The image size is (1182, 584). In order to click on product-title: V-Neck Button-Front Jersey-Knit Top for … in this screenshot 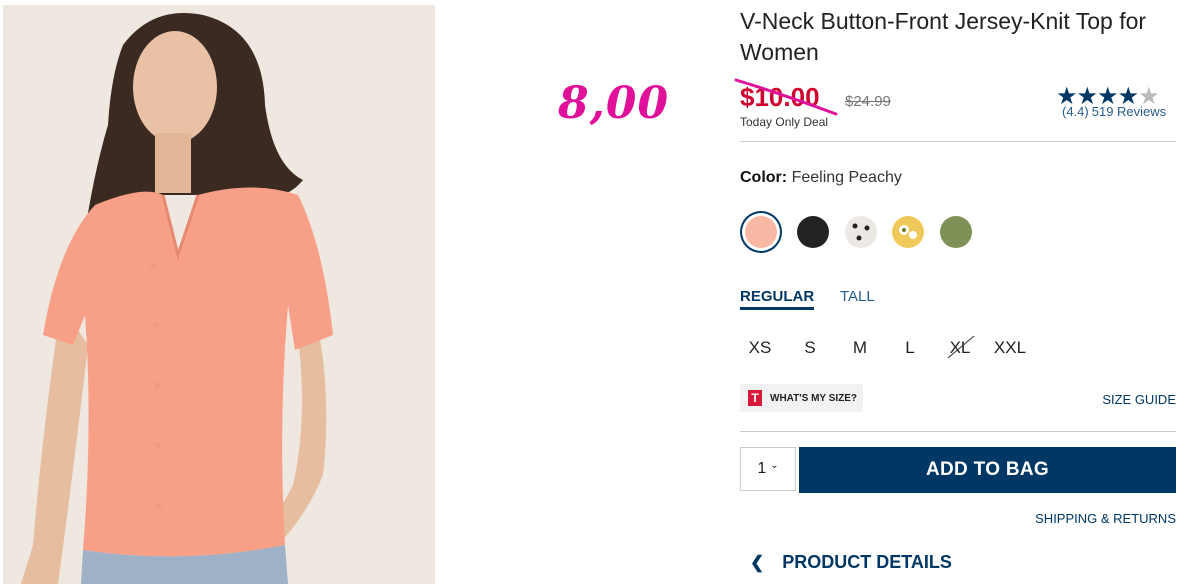, I will do `click(943, 36)`.